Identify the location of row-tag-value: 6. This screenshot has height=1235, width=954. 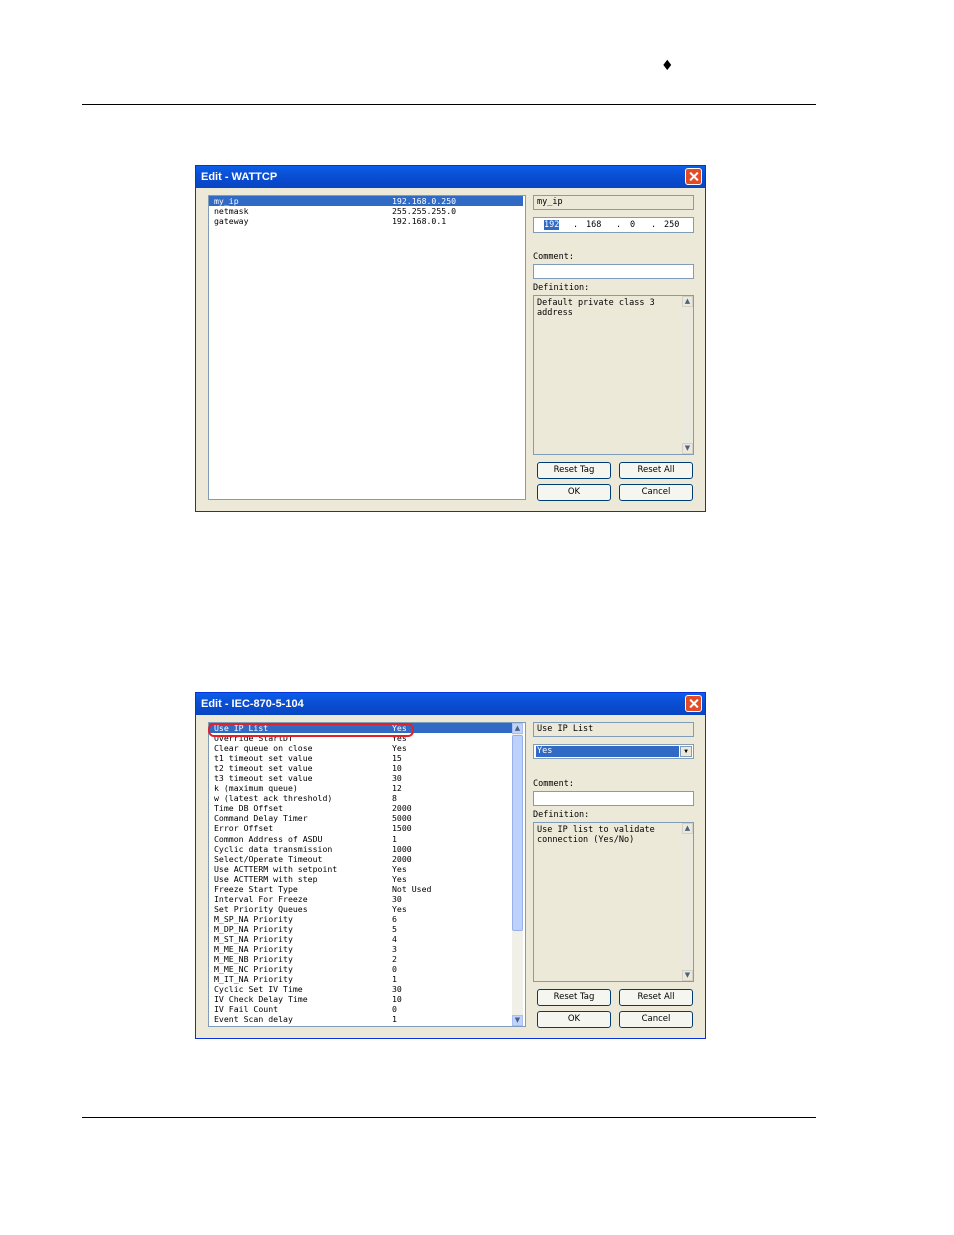
(394, 918).